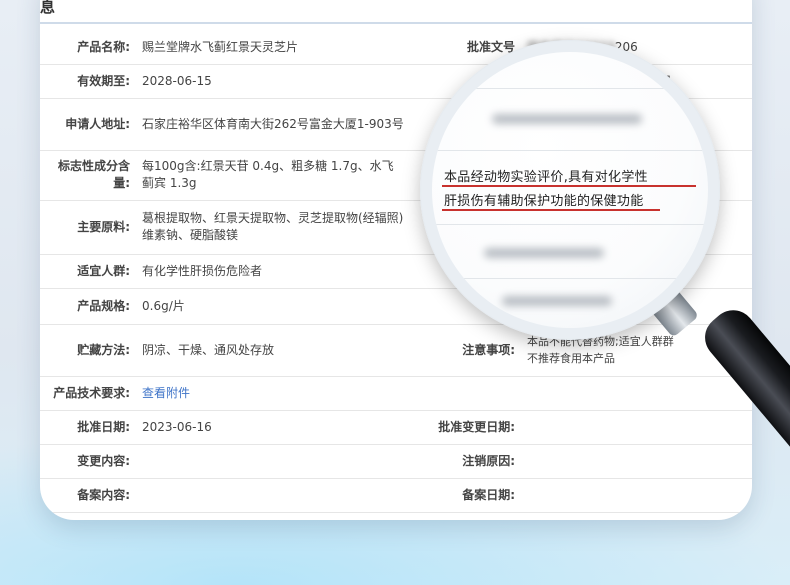 The width and height of the screenshot is (790, 585). I want to click on label-tech-requirements: 产品技术要求:, so click(88, 393).